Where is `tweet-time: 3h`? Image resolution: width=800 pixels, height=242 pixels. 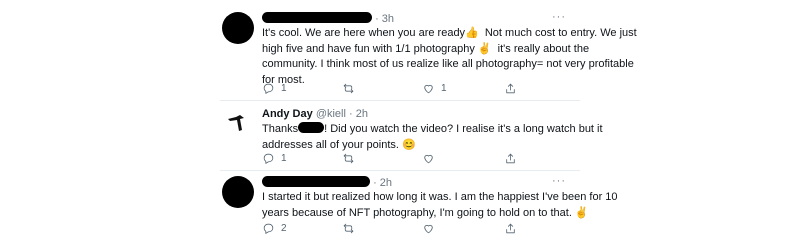
tweet-time: 3h is located at coordinates (388, 19).